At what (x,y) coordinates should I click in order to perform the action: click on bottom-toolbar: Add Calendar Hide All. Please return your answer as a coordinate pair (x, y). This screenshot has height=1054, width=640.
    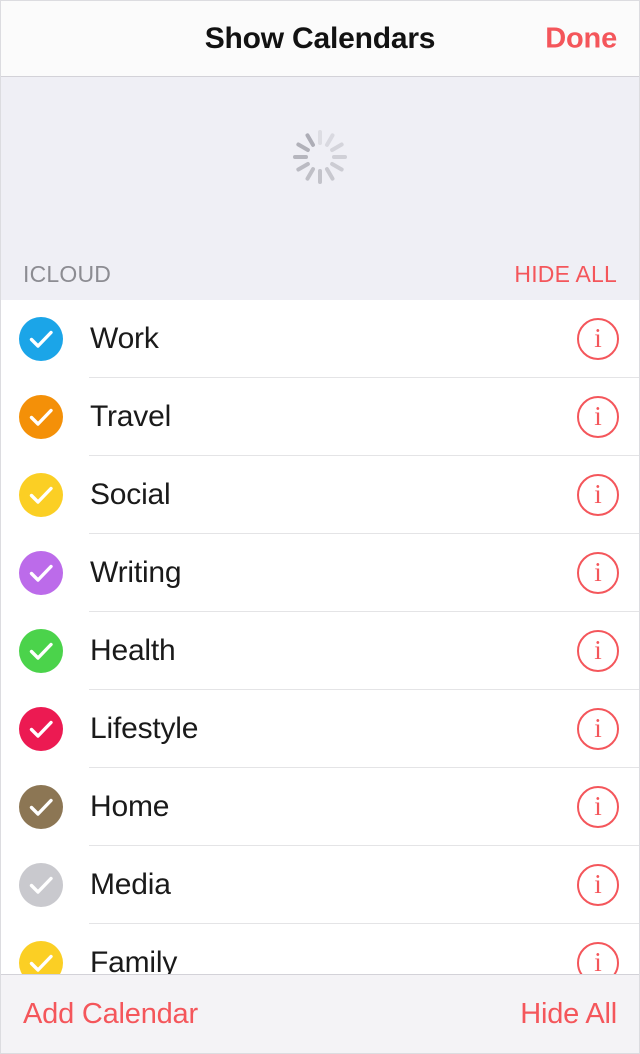
    Looking at the image, I should click on (320, 1013).